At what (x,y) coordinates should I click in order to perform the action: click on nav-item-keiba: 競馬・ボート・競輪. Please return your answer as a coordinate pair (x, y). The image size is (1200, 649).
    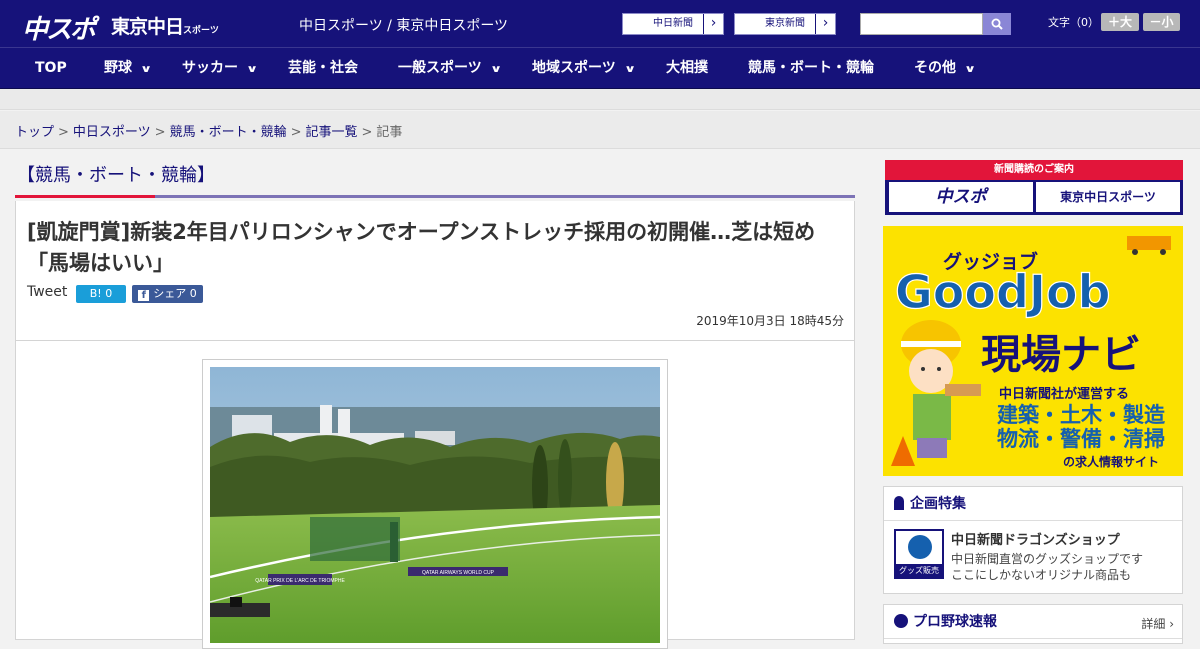
    Looking at the image, I should click on (811, 68).